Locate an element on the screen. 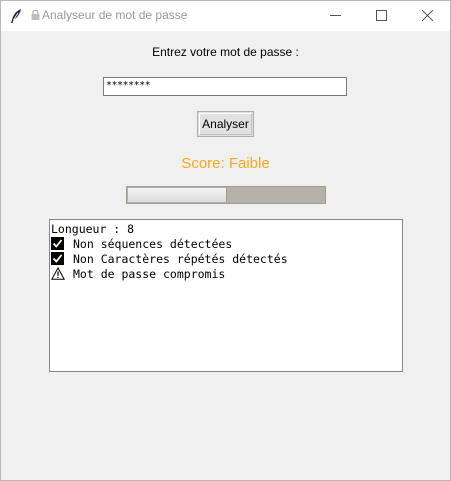 The width and height of the screenshot is (451, 481). result-text: Mot de passe compromis is located at coordinates (149, 274).